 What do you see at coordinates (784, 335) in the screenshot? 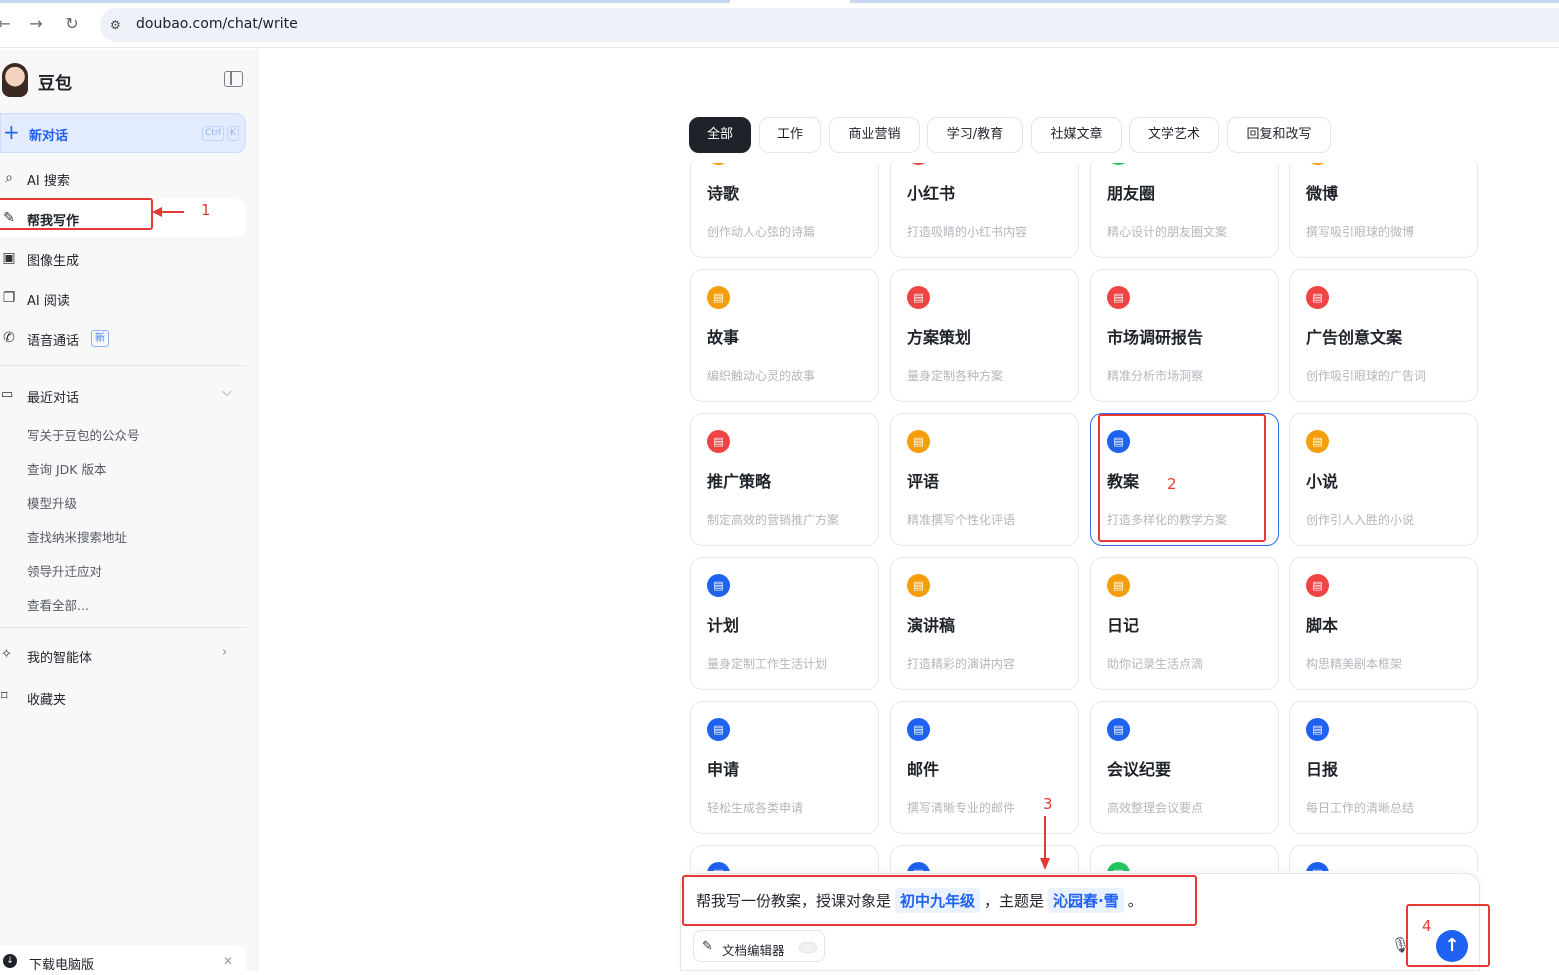
I see `template-card: ▤ 故事 编织触动心灵的故事` at bounding box center [784, 335].